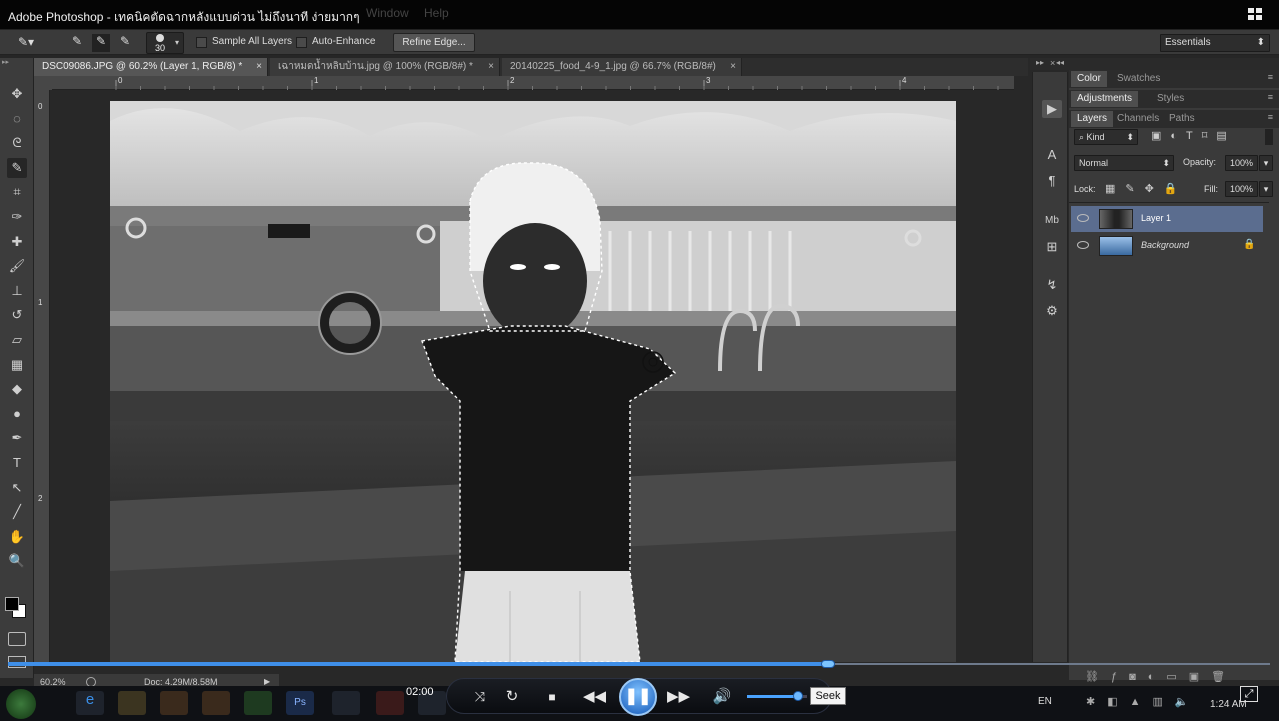 The height and width of the screenshot is (721, 1279). Describe the element at coordinates (1106, 137) in the screenshot. I see `layer-filter-select: ⌕ Kind ⬍` at that location.